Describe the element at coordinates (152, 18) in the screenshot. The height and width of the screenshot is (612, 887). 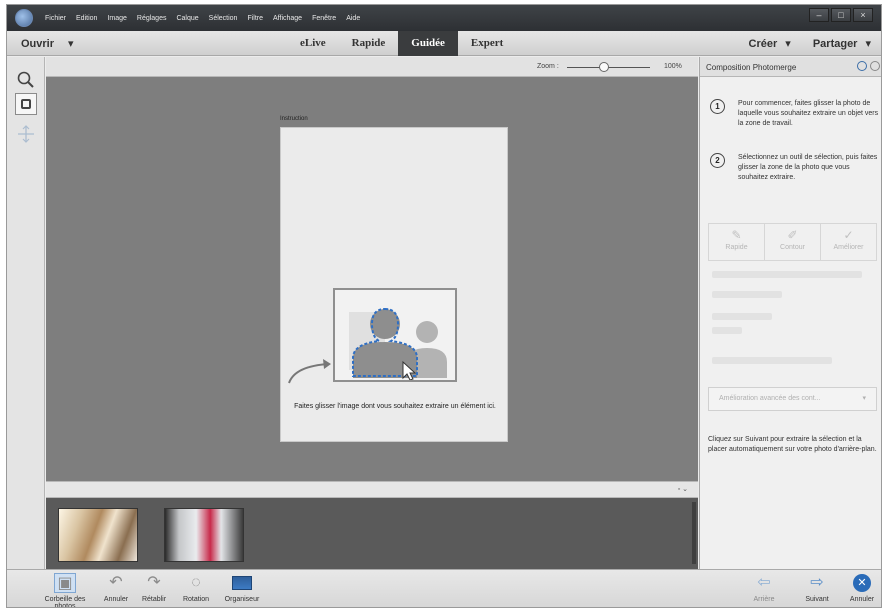
I see `menu-reglages: Réglages` at that location.